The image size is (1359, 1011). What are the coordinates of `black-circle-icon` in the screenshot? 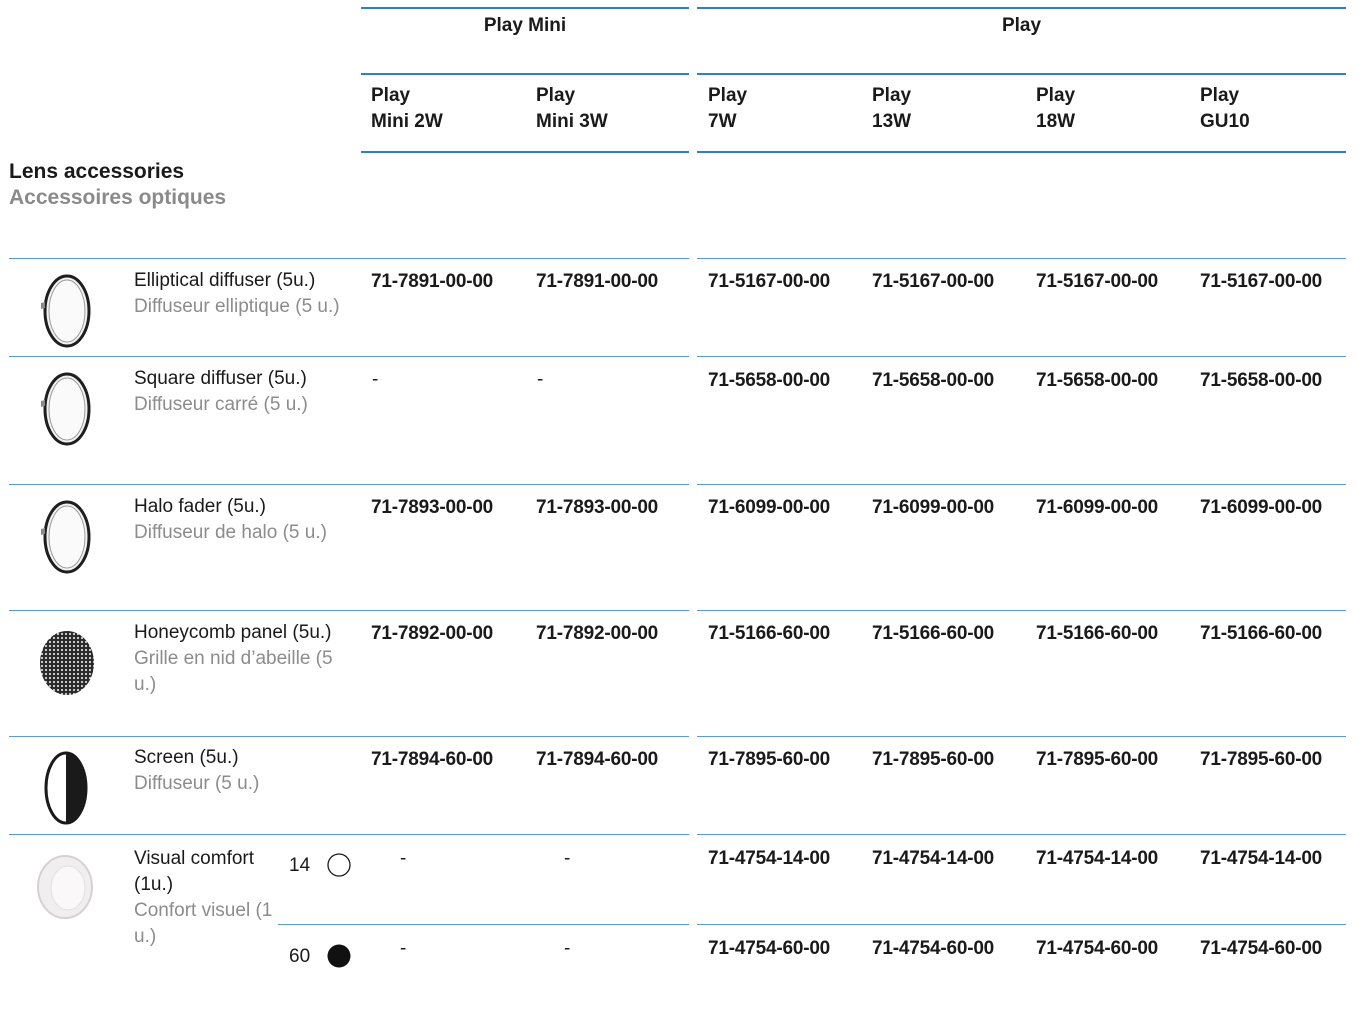 It's located at (339, 956).